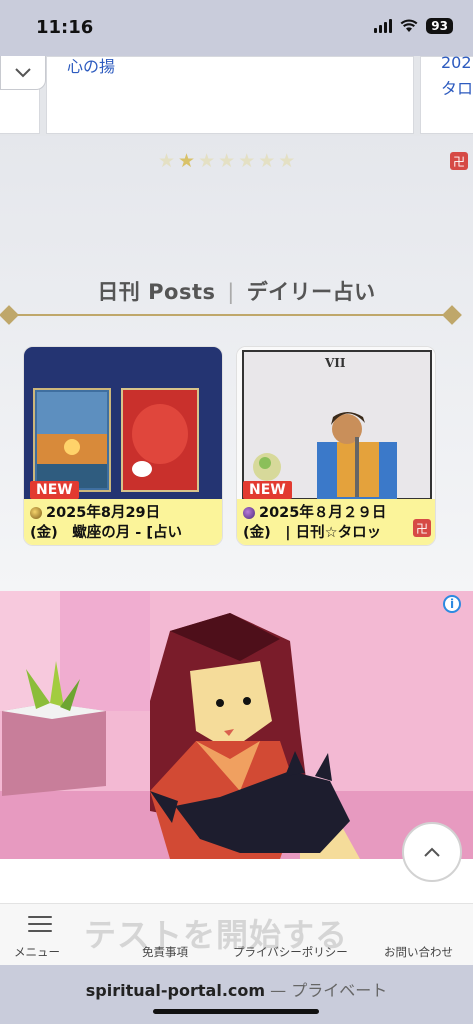 Image resolution: width=473 pixels, height=1024 pixels. What do you see at coordinates (123, 522) in the screenshot?
I see `post-caption: 2025年8月29日 (金) 蠍座の月 - [占い` at bounding box center [123, 522].